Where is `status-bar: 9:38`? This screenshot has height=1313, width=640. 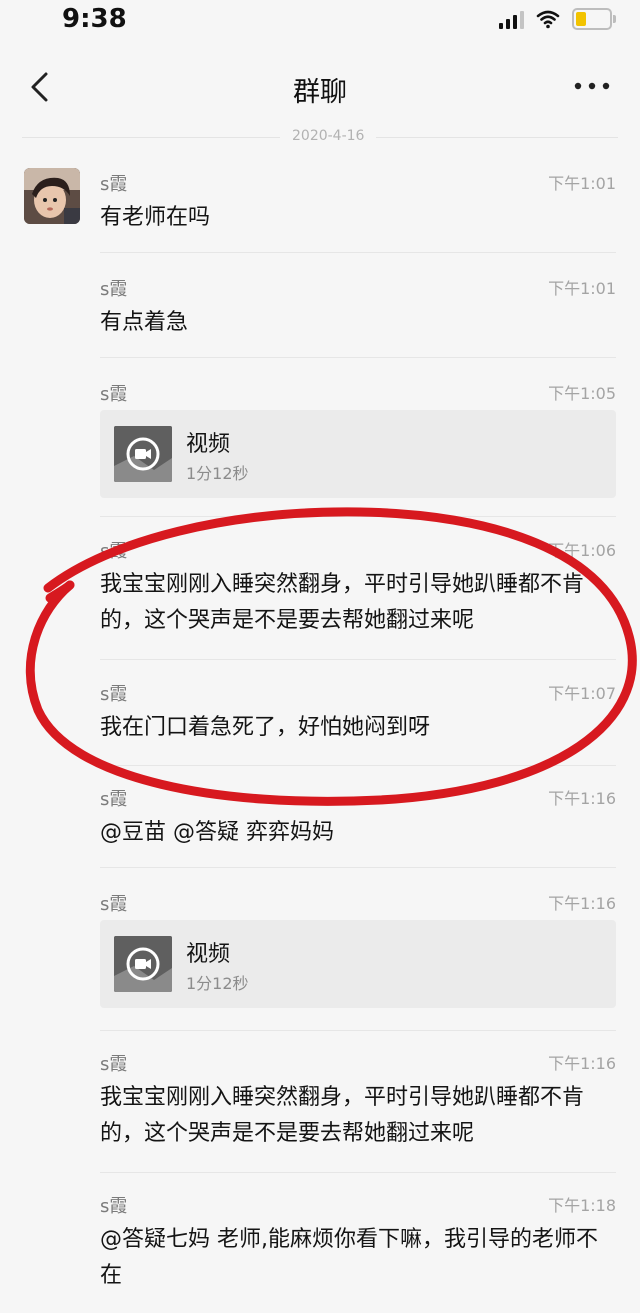 status-bar: 9:38 is located at coordinates (320, 22).